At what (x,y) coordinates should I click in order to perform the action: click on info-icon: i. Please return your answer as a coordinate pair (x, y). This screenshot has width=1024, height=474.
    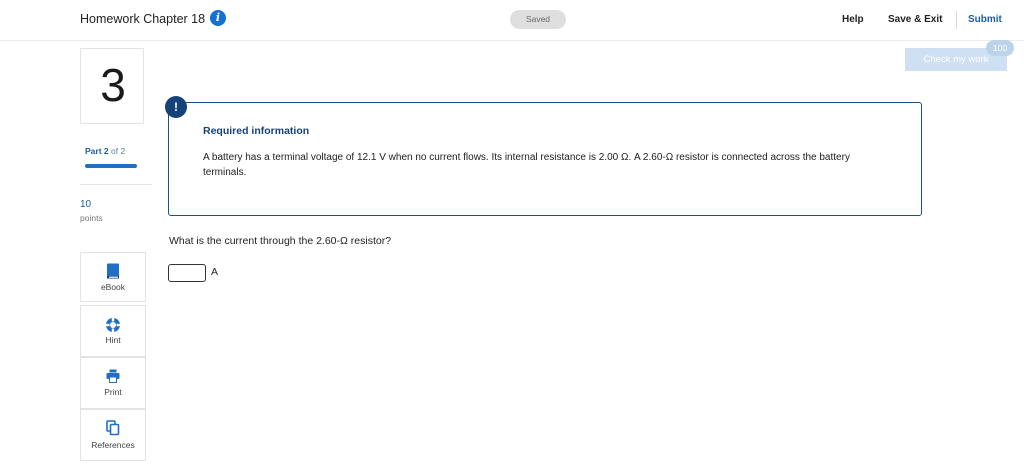
    Looking at the image, I should click on (218, 18).